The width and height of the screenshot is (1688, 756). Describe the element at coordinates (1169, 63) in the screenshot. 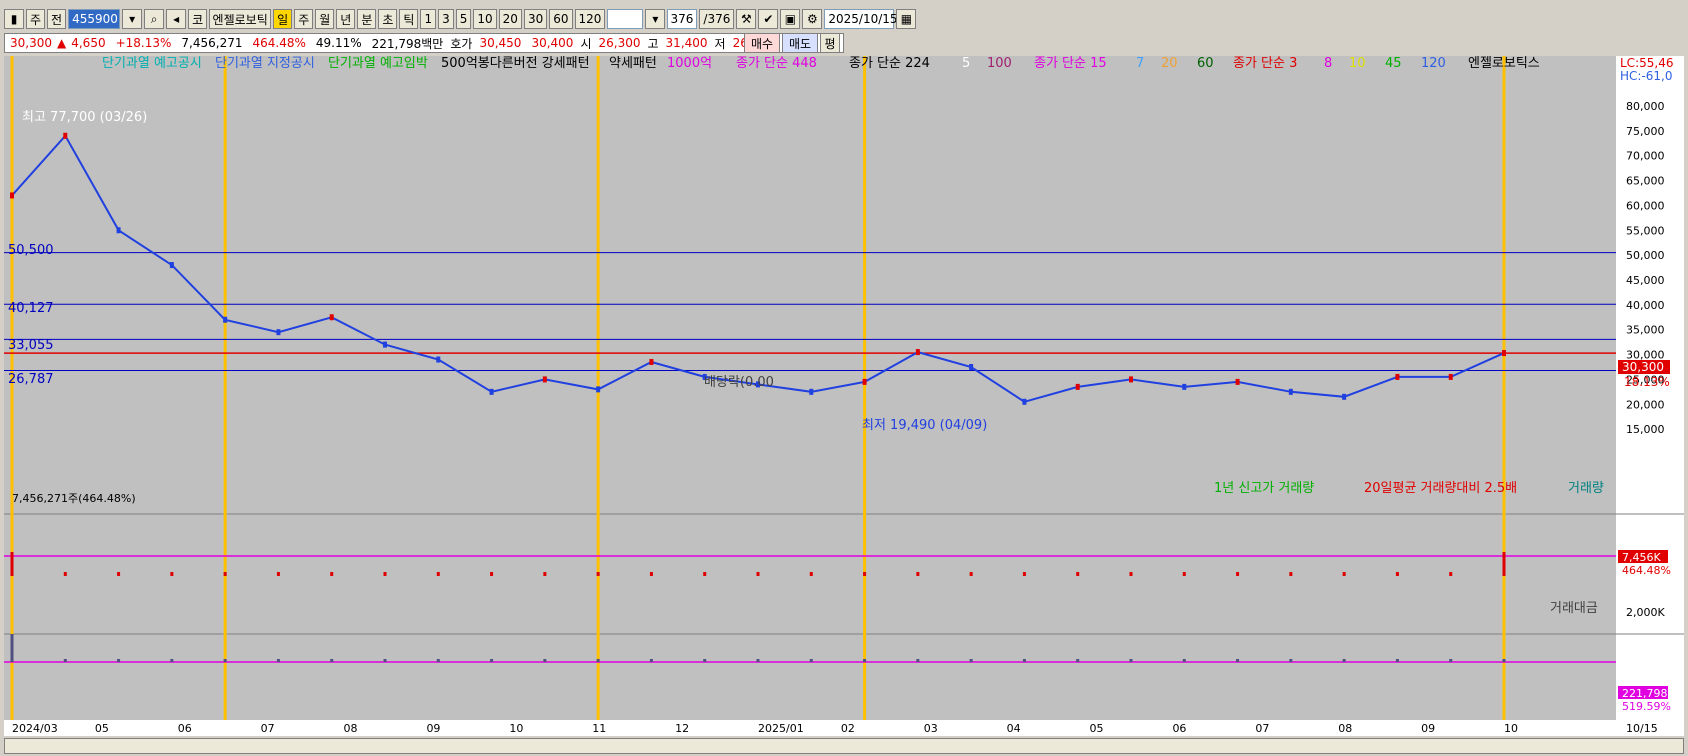

I see `indicator-legend-item: 20` at that location.